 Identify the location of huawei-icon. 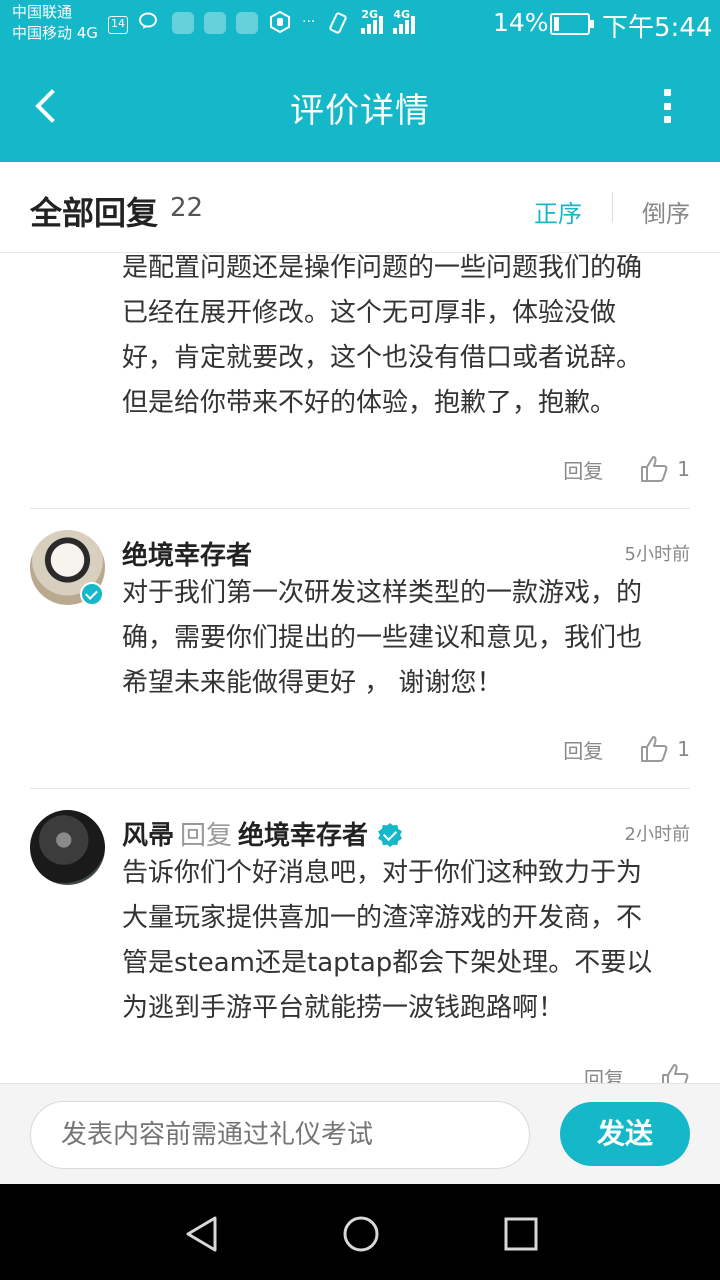
(247, 23).